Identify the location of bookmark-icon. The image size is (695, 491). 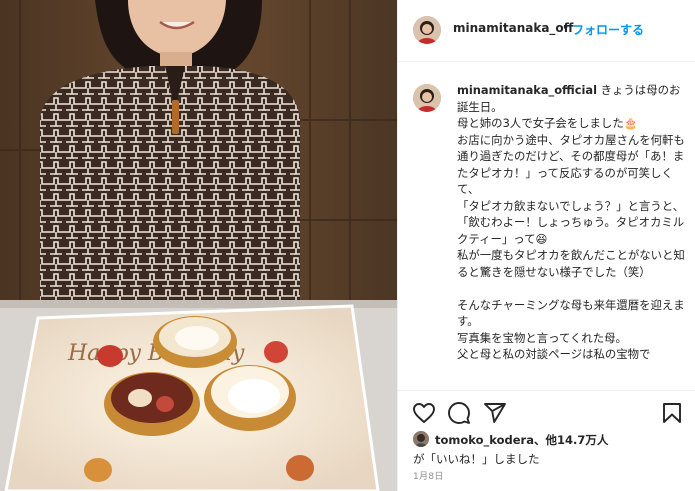
(672, 413).